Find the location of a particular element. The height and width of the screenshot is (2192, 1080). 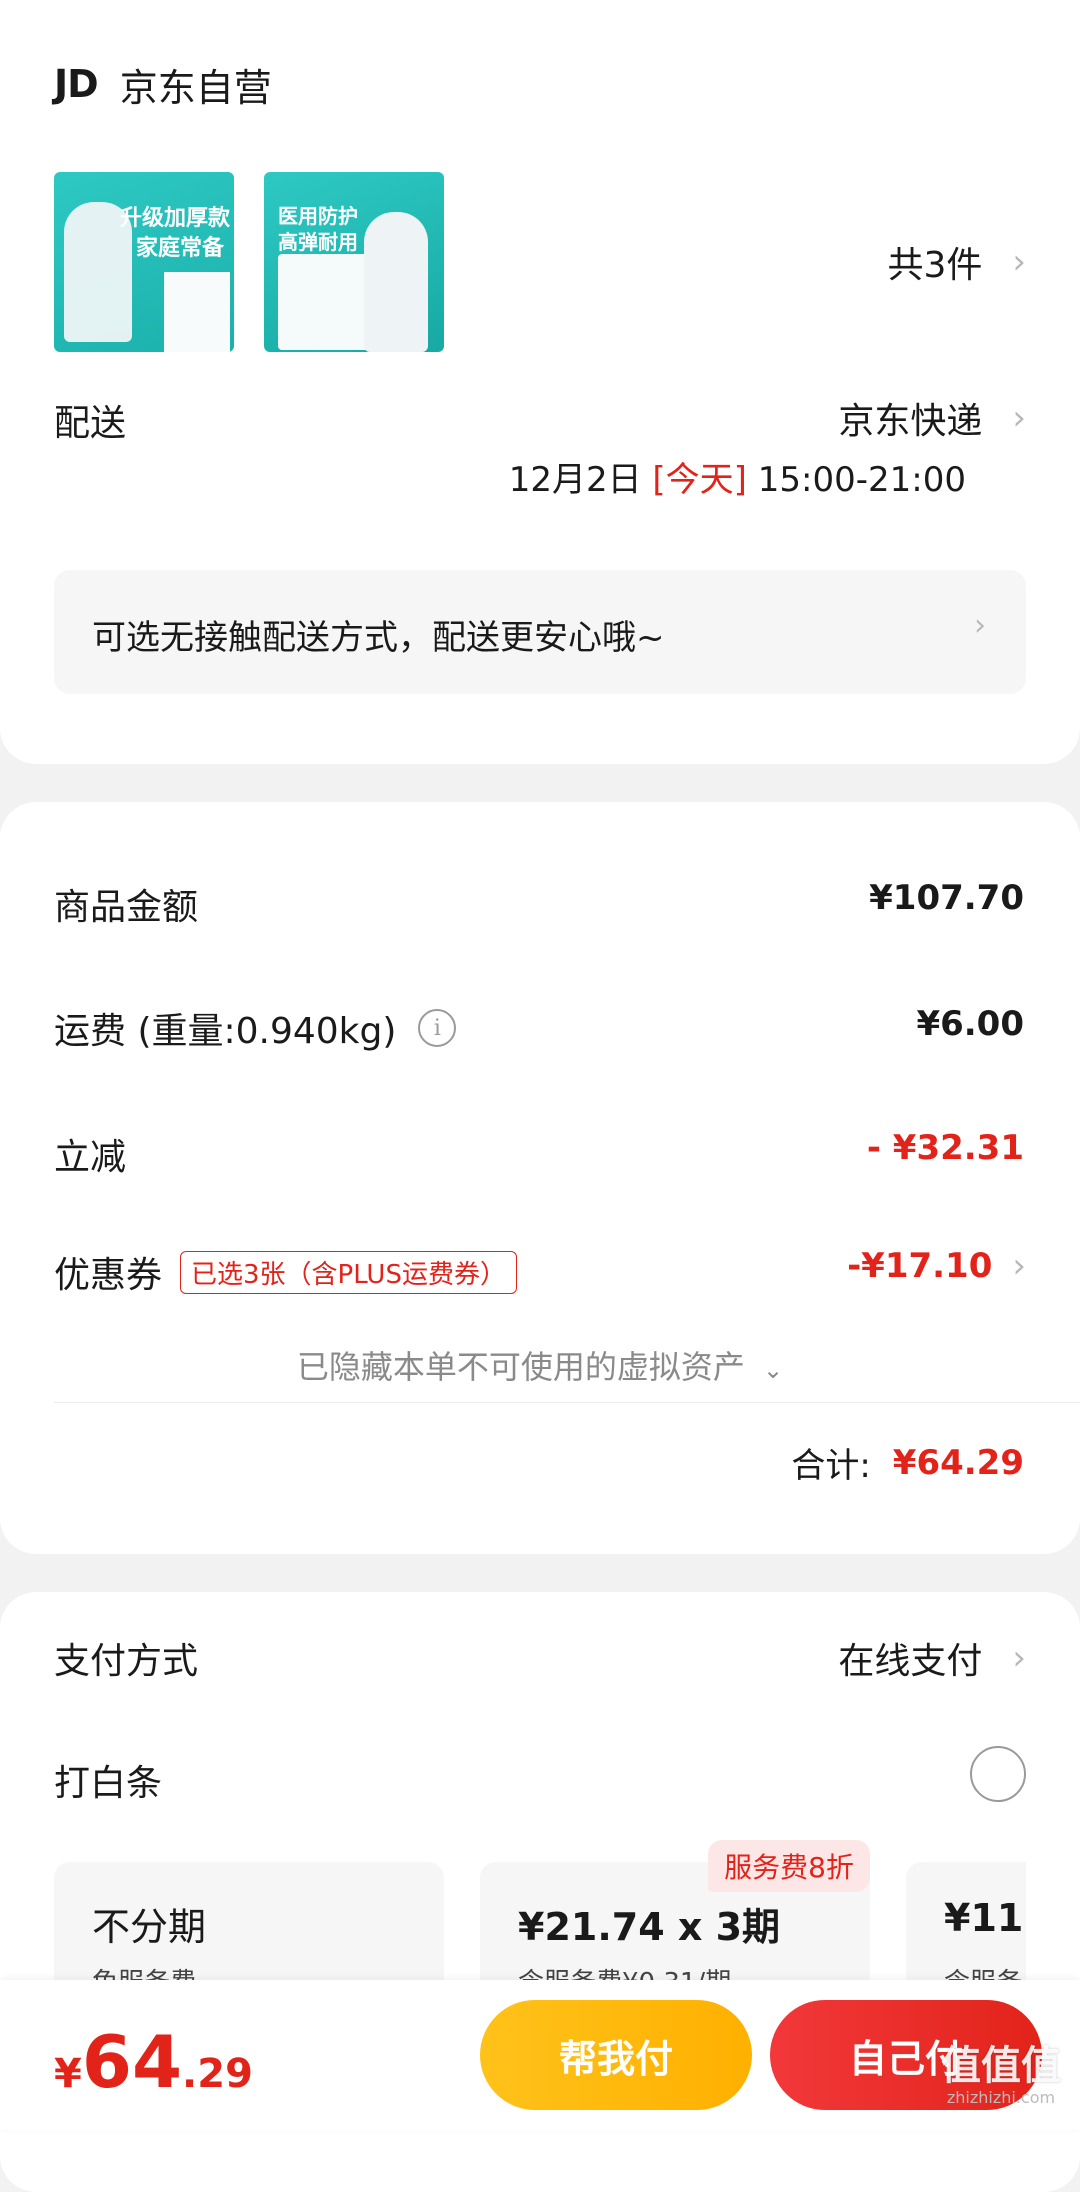

contactless-delivery-banner: 可选无接触配送方式，配送更安心哦~ › is located at coordinates (540, 632).